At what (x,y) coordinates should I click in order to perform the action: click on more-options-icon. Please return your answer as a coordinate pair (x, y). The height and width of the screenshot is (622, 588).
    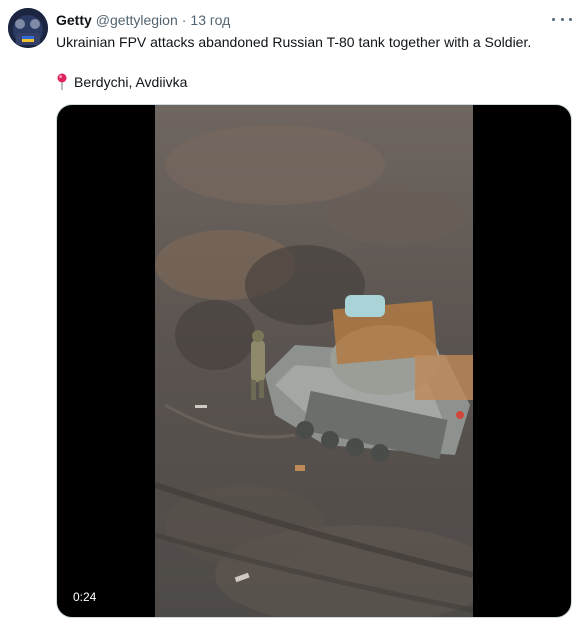
    Looking at the image, I should click on (562, 19).